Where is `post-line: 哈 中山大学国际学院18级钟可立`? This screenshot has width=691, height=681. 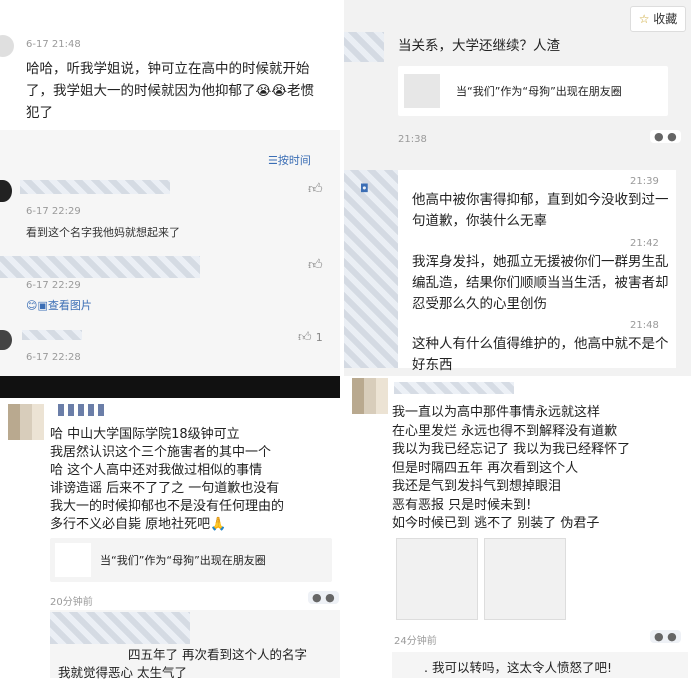
post-line: 哈 中山大学国际学院18级钟可立 is located at coordinates (145, 434).